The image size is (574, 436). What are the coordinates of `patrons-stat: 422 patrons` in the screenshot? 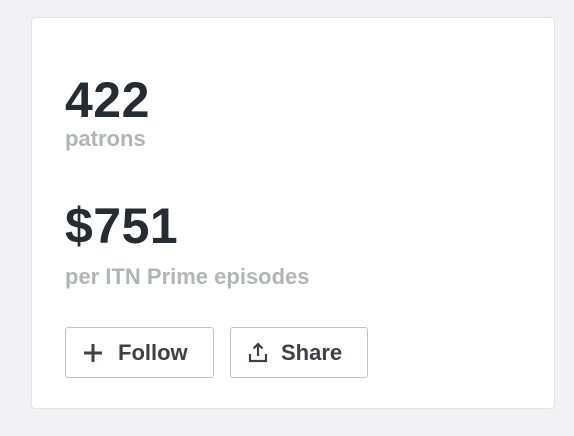 It's located at (107, 113).